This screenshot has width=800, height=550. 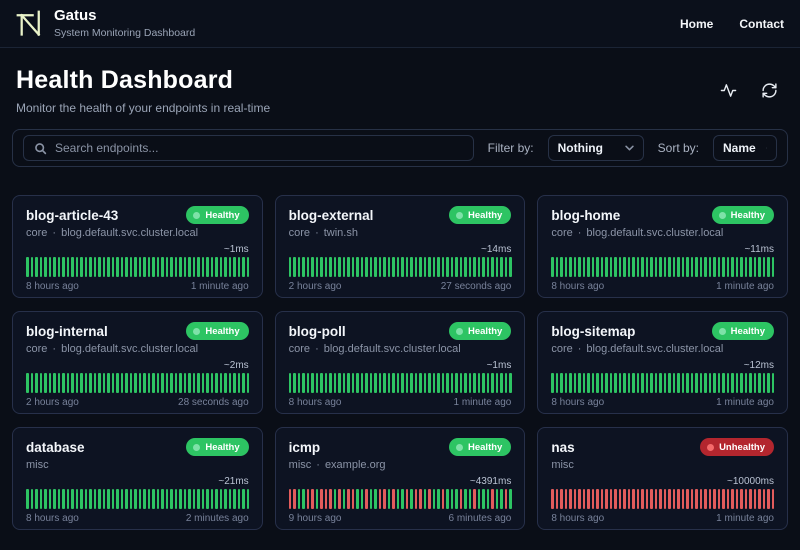 What do you see at coordinates (662, 465) in the screenshot?
I see `endpoint-meta: misc` at bounding box center [662, 465].